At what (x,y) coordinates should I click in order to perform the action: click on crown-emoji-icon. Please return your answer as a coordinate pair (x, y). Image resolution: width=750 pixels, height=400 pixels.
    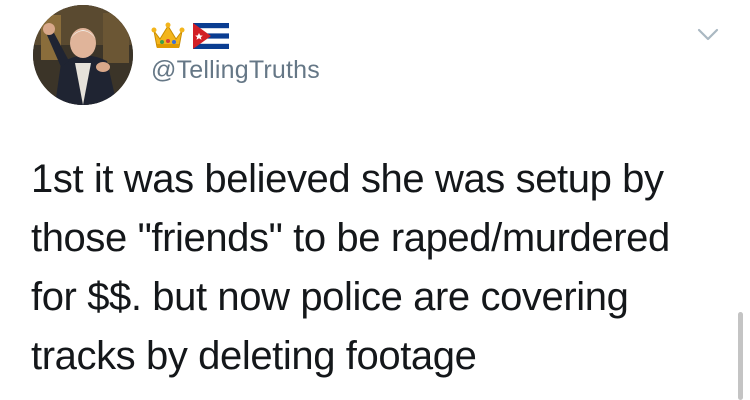
    Looking at the image, I should click on (168, 35).